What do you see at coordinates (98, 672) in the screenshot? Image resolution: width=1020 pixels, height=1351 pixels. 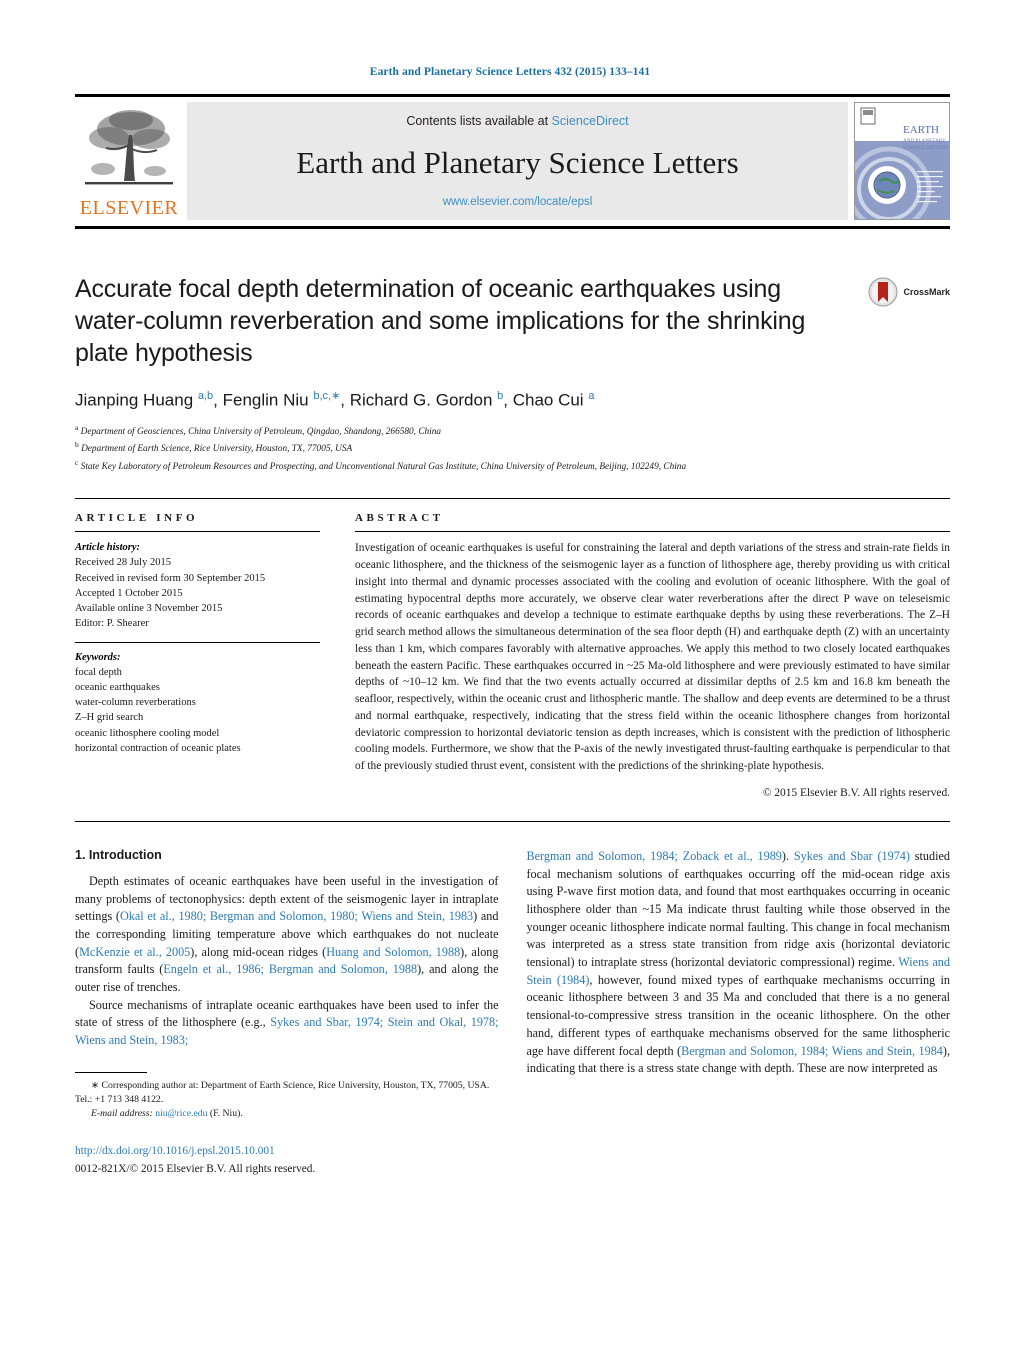 I see `keyword-item: focal depth` at bounding box center [98, 672].